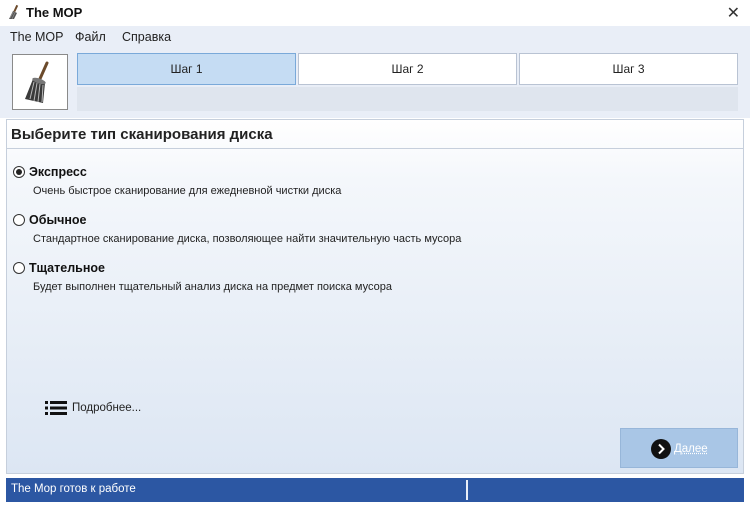 The image size is (750, 507). I want to click on radio-selected-dot, so click(19, 172).